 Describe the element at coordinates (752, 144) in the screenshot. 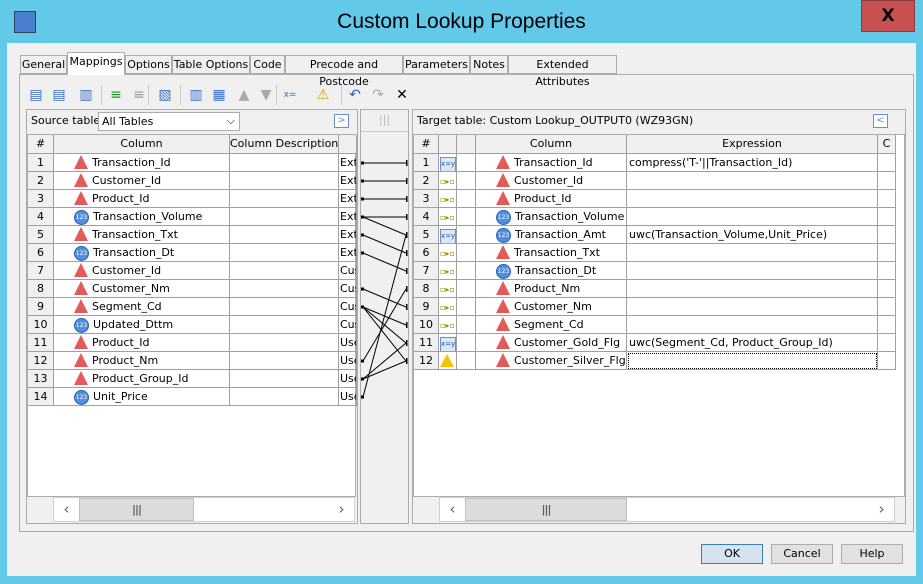

I see `column-header: Expression` at that location.